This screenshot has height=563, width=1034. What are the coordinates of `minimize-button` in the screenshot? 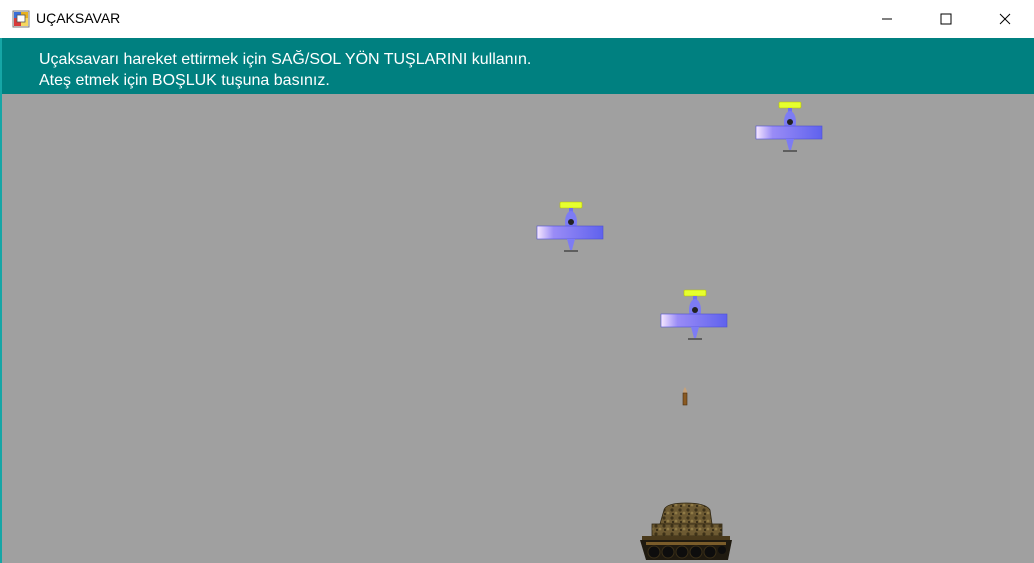 It's located at (887, 19).